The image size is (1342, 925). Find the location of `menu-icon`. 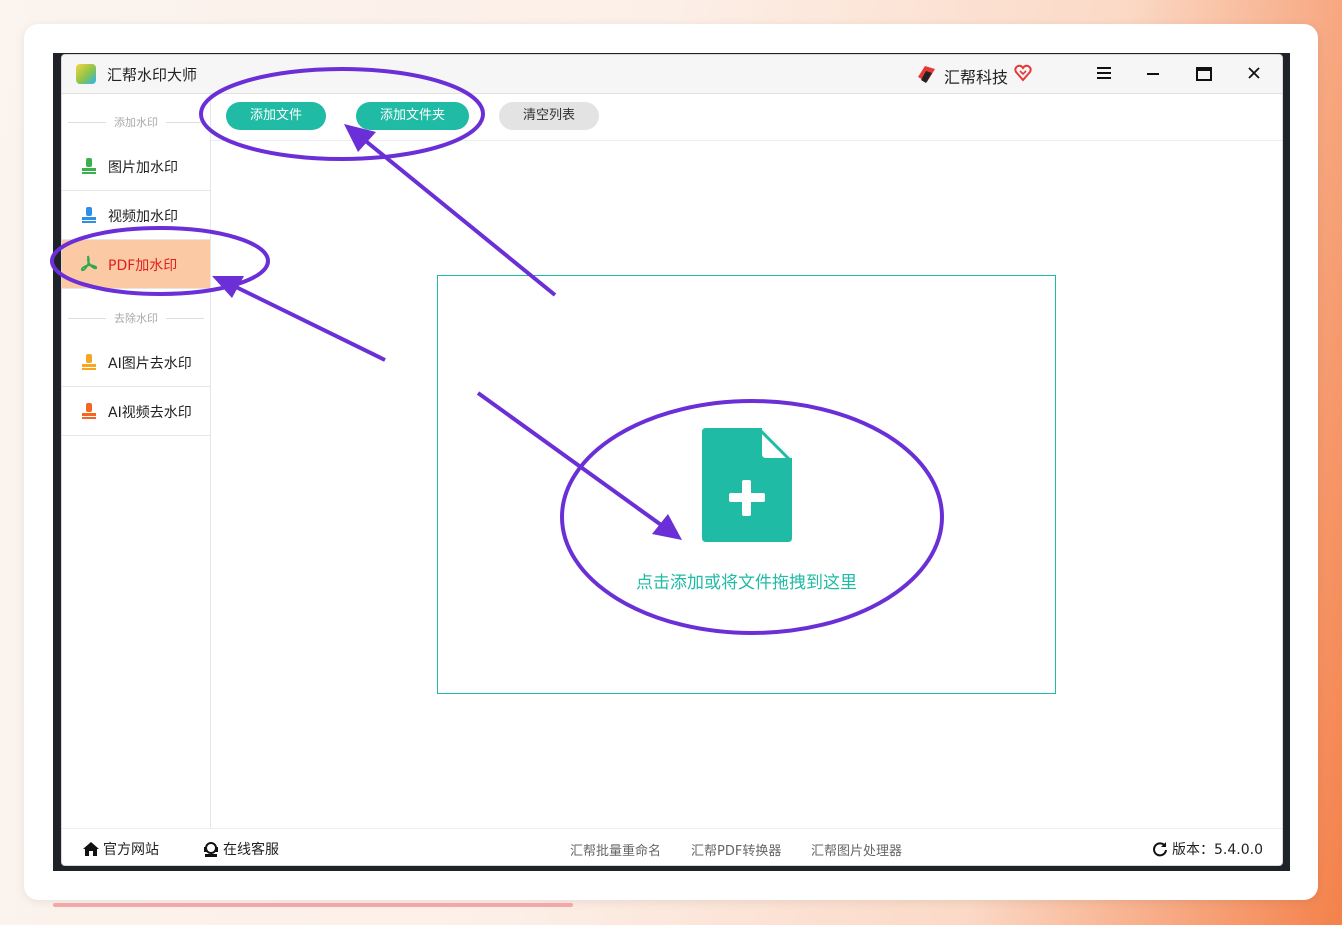

menu-icon is located at coordinates (1104, 74).